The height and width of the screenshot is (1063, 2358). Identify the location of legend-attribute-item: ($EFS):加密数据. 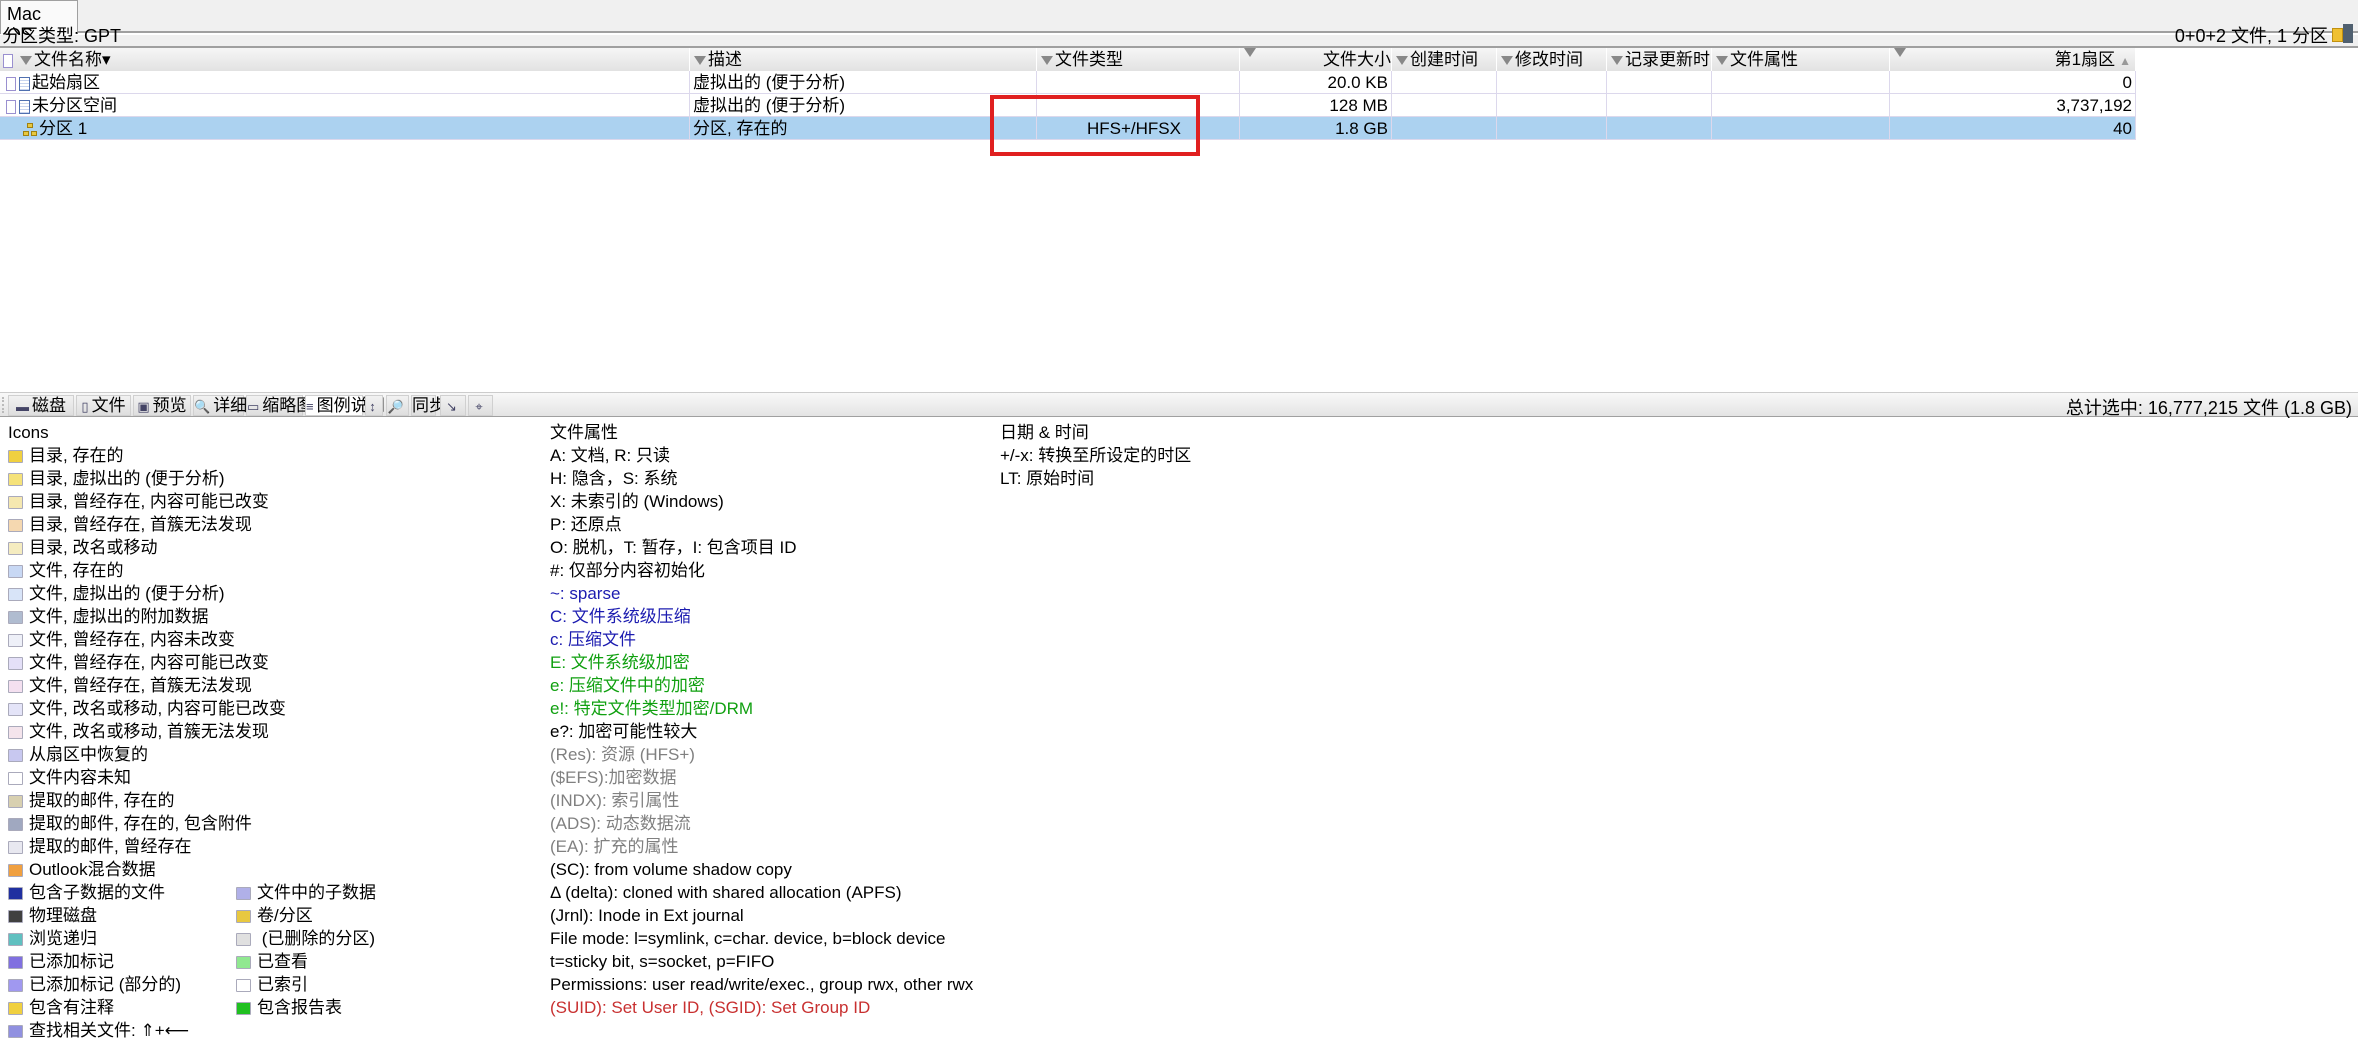
(613, 777).